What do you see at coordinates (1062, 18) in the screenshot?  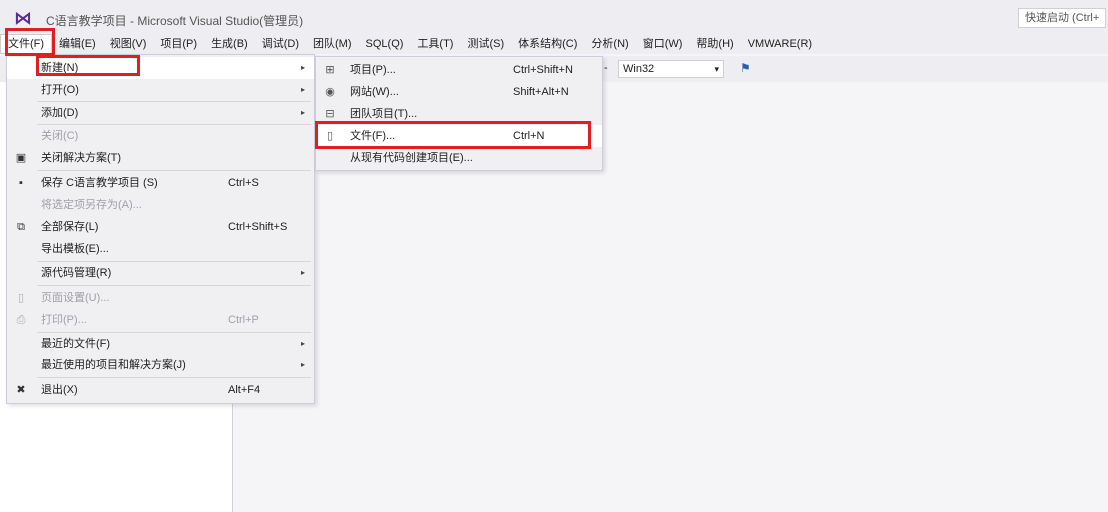 I see `quick-launch-input: 快速启动 (Ctrl+` at bounding box center [1062, 18].